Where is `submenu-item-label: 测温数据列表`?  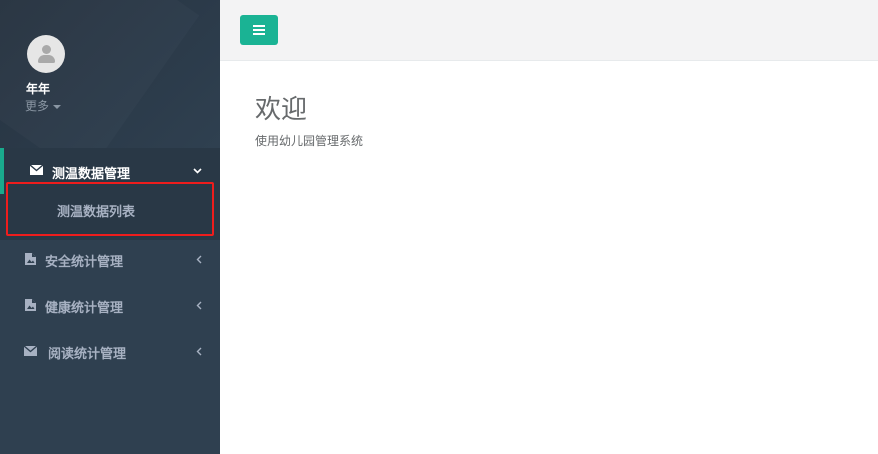
submenu-item-label: 测温数据列表 is located at coordinates (96, 212).